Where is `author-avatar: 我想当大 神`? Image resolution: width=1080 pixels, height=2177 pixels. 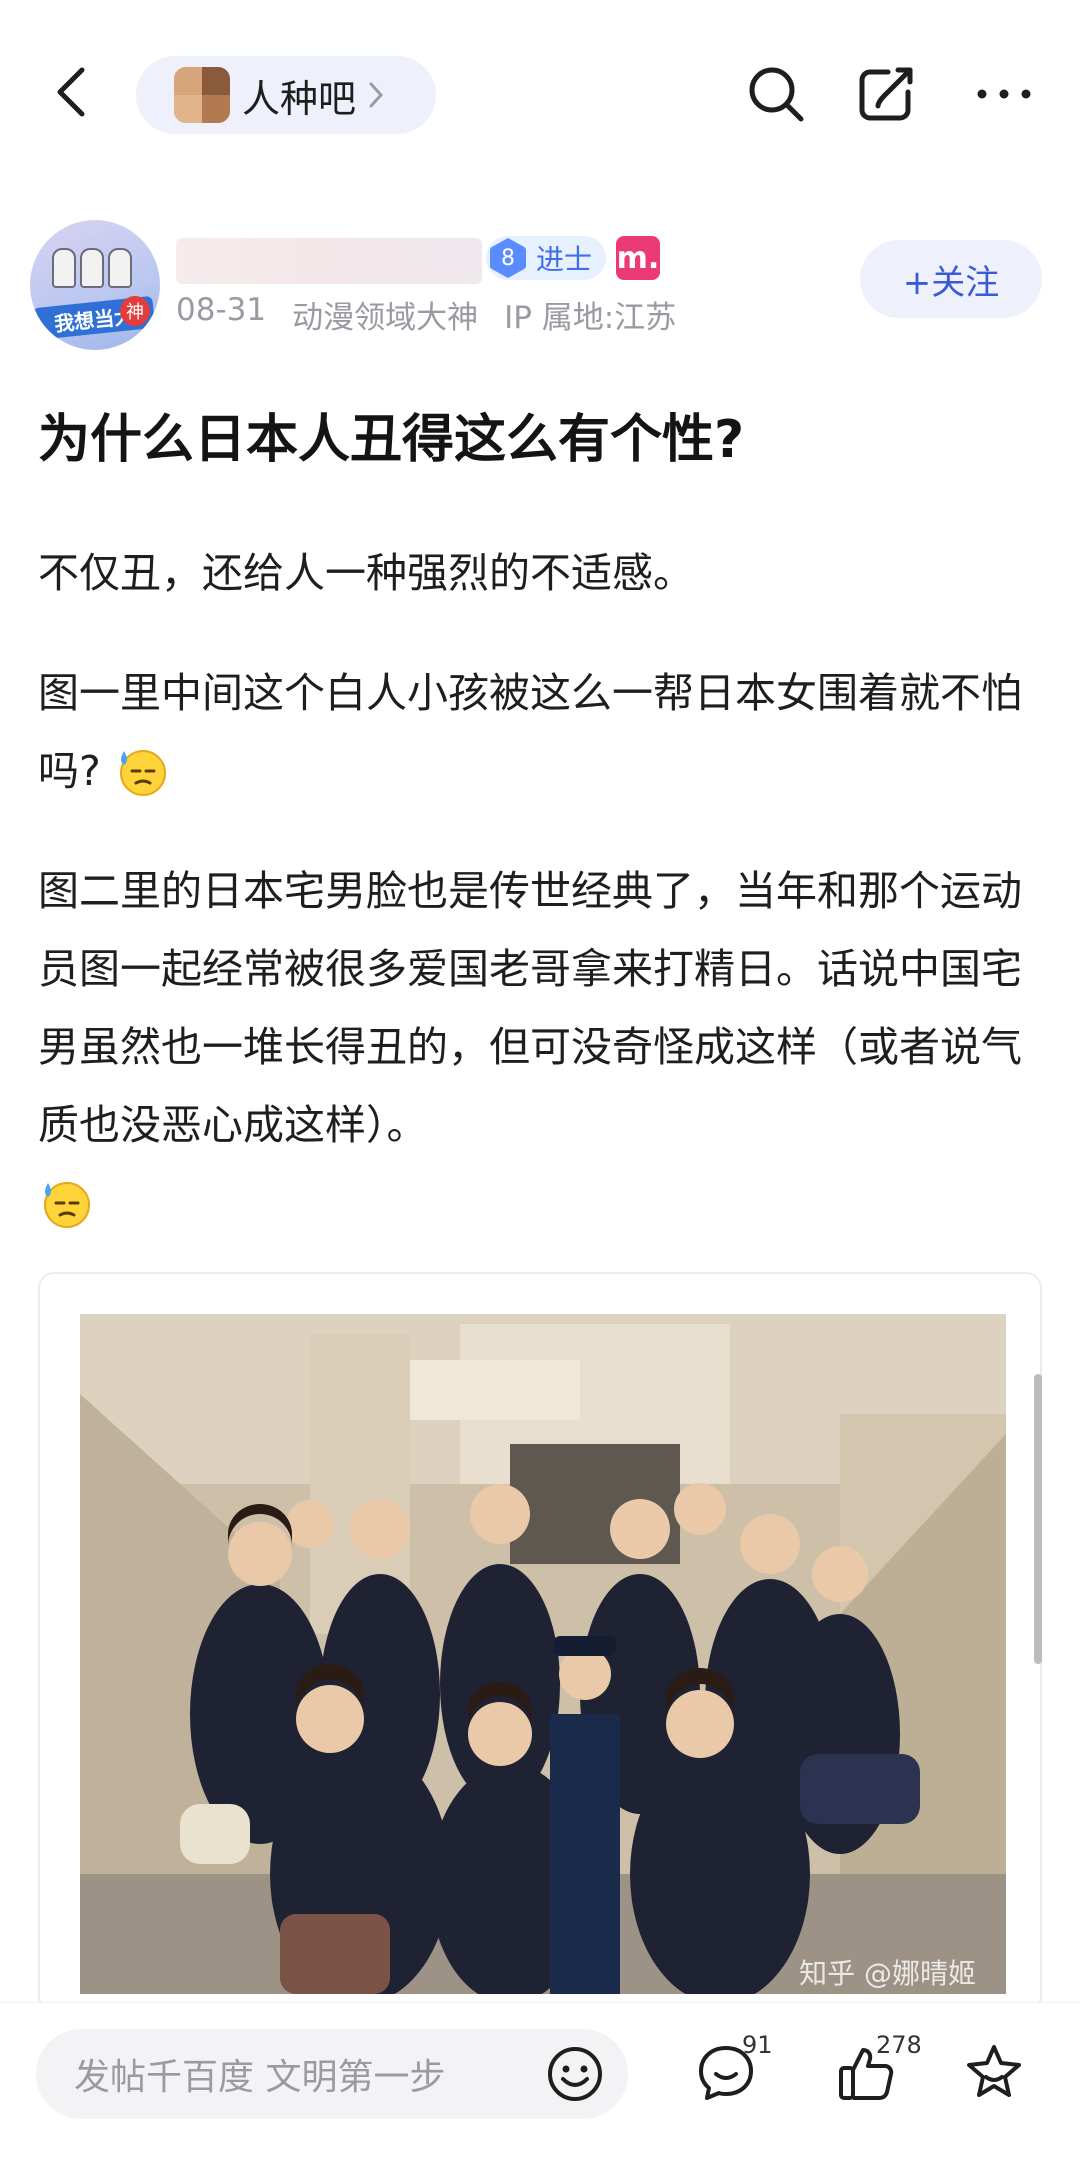 author-avatar: 我想当大 神 is located at coordinates (95, 285).